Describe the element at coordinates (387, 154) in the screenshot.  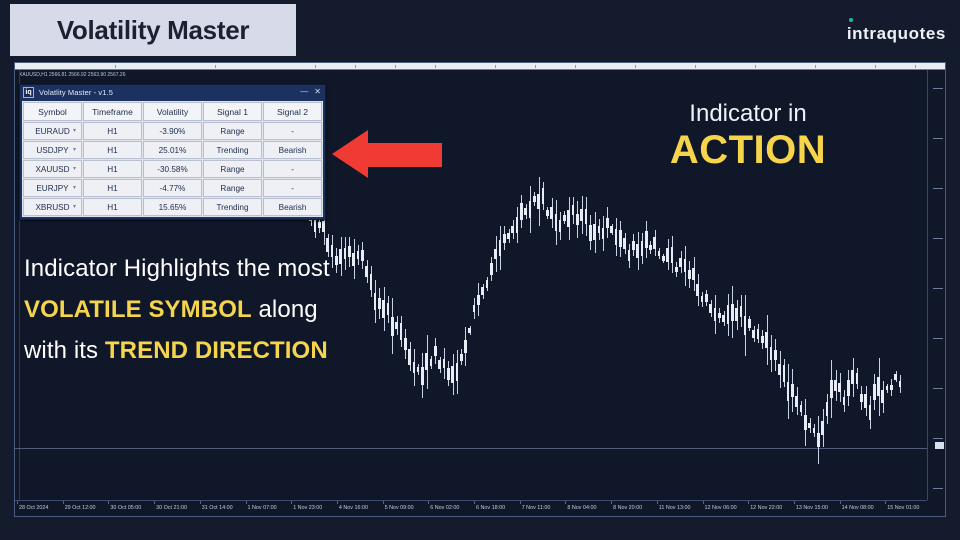
I see `arrow-left-icon` at that location.